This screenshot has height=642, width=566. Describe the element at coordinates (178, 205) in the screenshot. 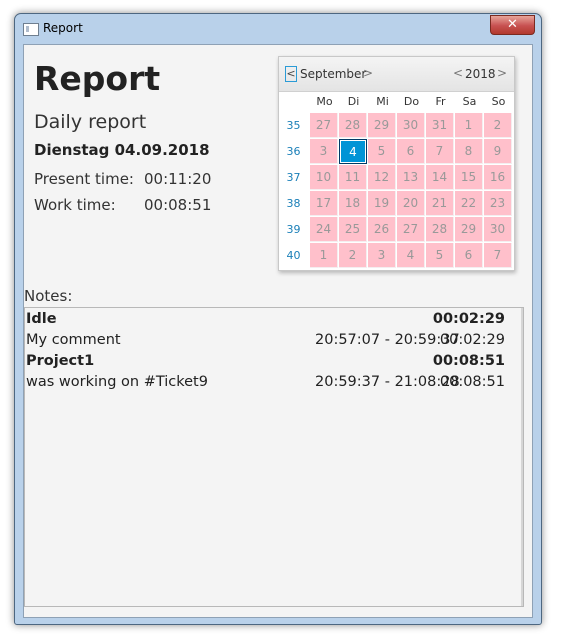

I see `work-time-value: 00:08:51` at that location.